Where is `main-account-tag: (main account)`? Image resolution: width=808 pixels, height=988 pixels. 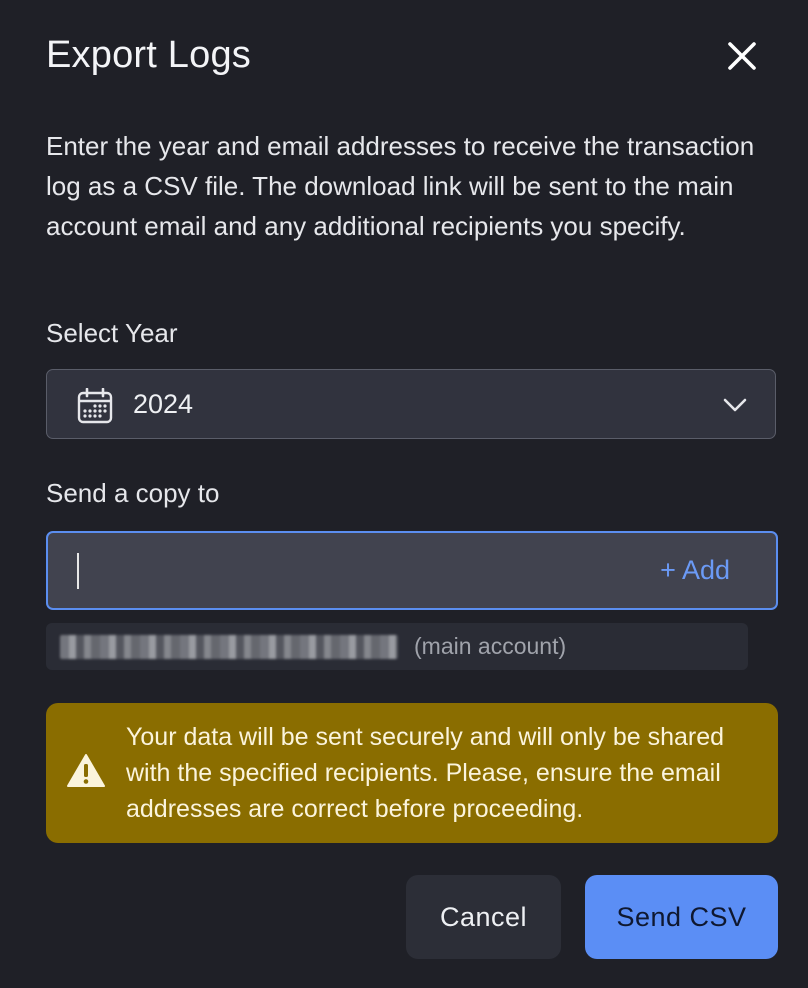
main-account-tag: (main account) is located at coordinates (490, 646).